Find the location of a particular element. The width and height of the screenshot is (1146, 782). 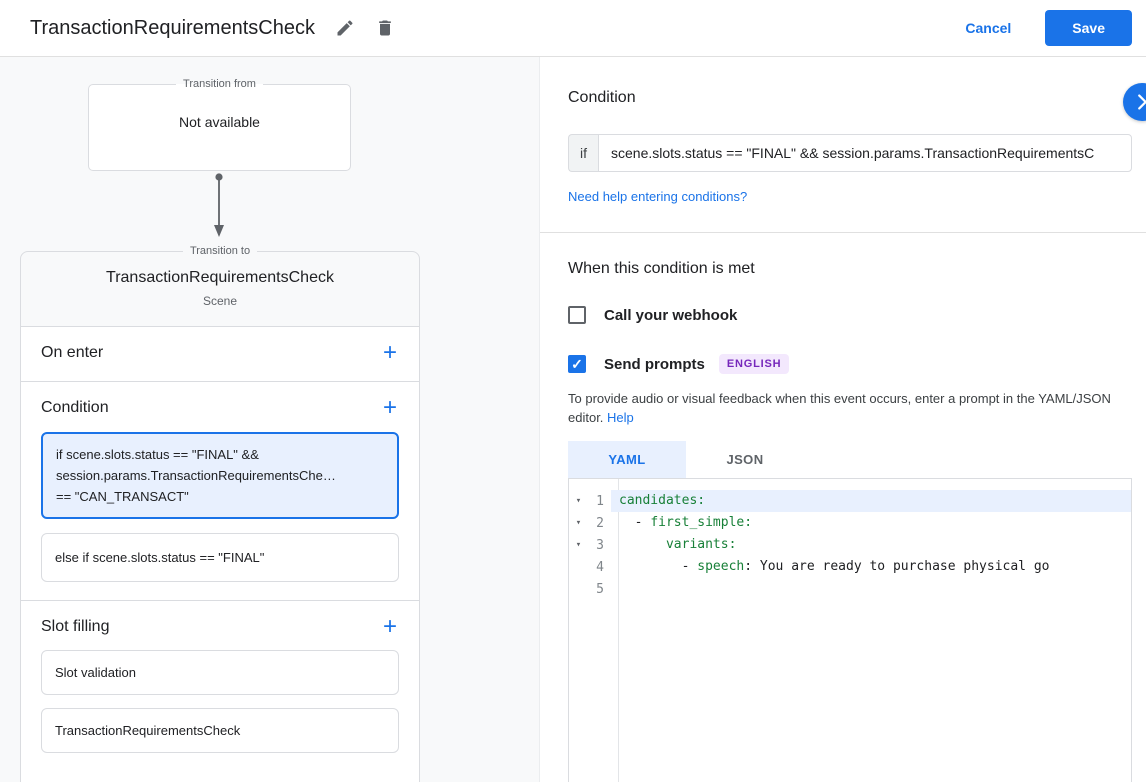

condition-expression-input is located at coordinates (865, 153).